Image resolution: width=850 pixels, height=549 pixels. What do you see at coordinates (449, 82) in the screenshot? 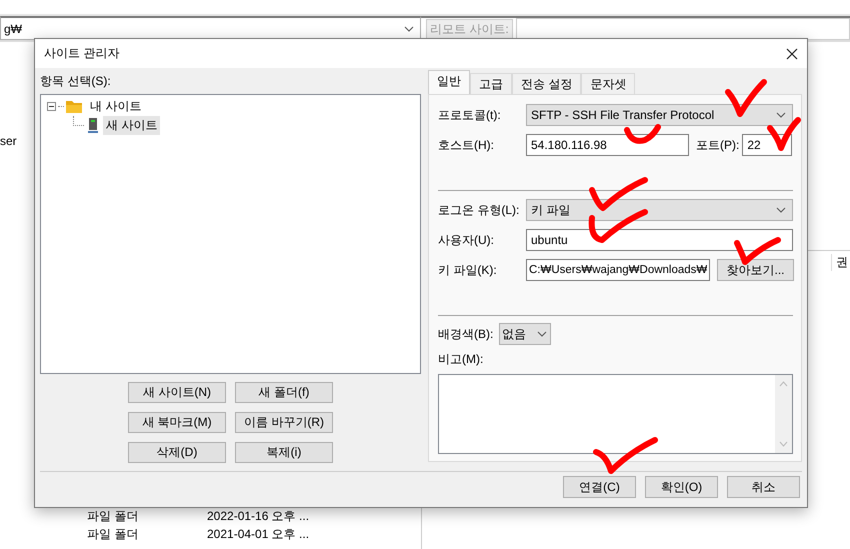
I see `tab: 일반` at bounding box center [449, 82].